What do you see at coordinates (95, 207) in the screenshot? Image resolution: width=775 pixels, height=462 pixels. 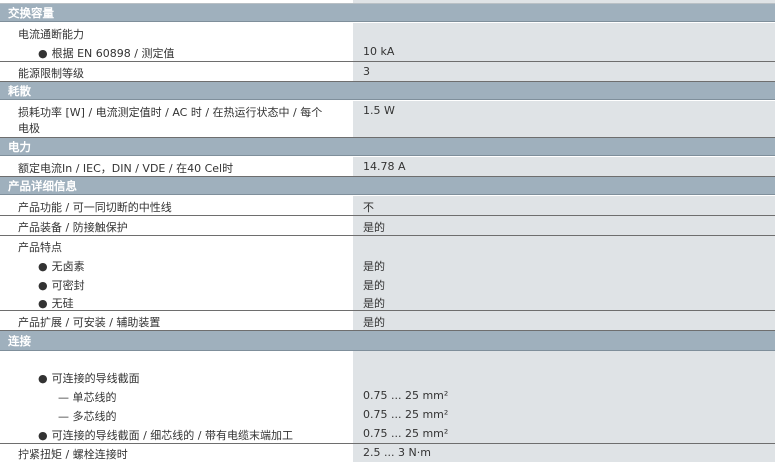 I see `spec-label: 产品功能 / 可一同切断的中性线` at bounding box center [95, 207].